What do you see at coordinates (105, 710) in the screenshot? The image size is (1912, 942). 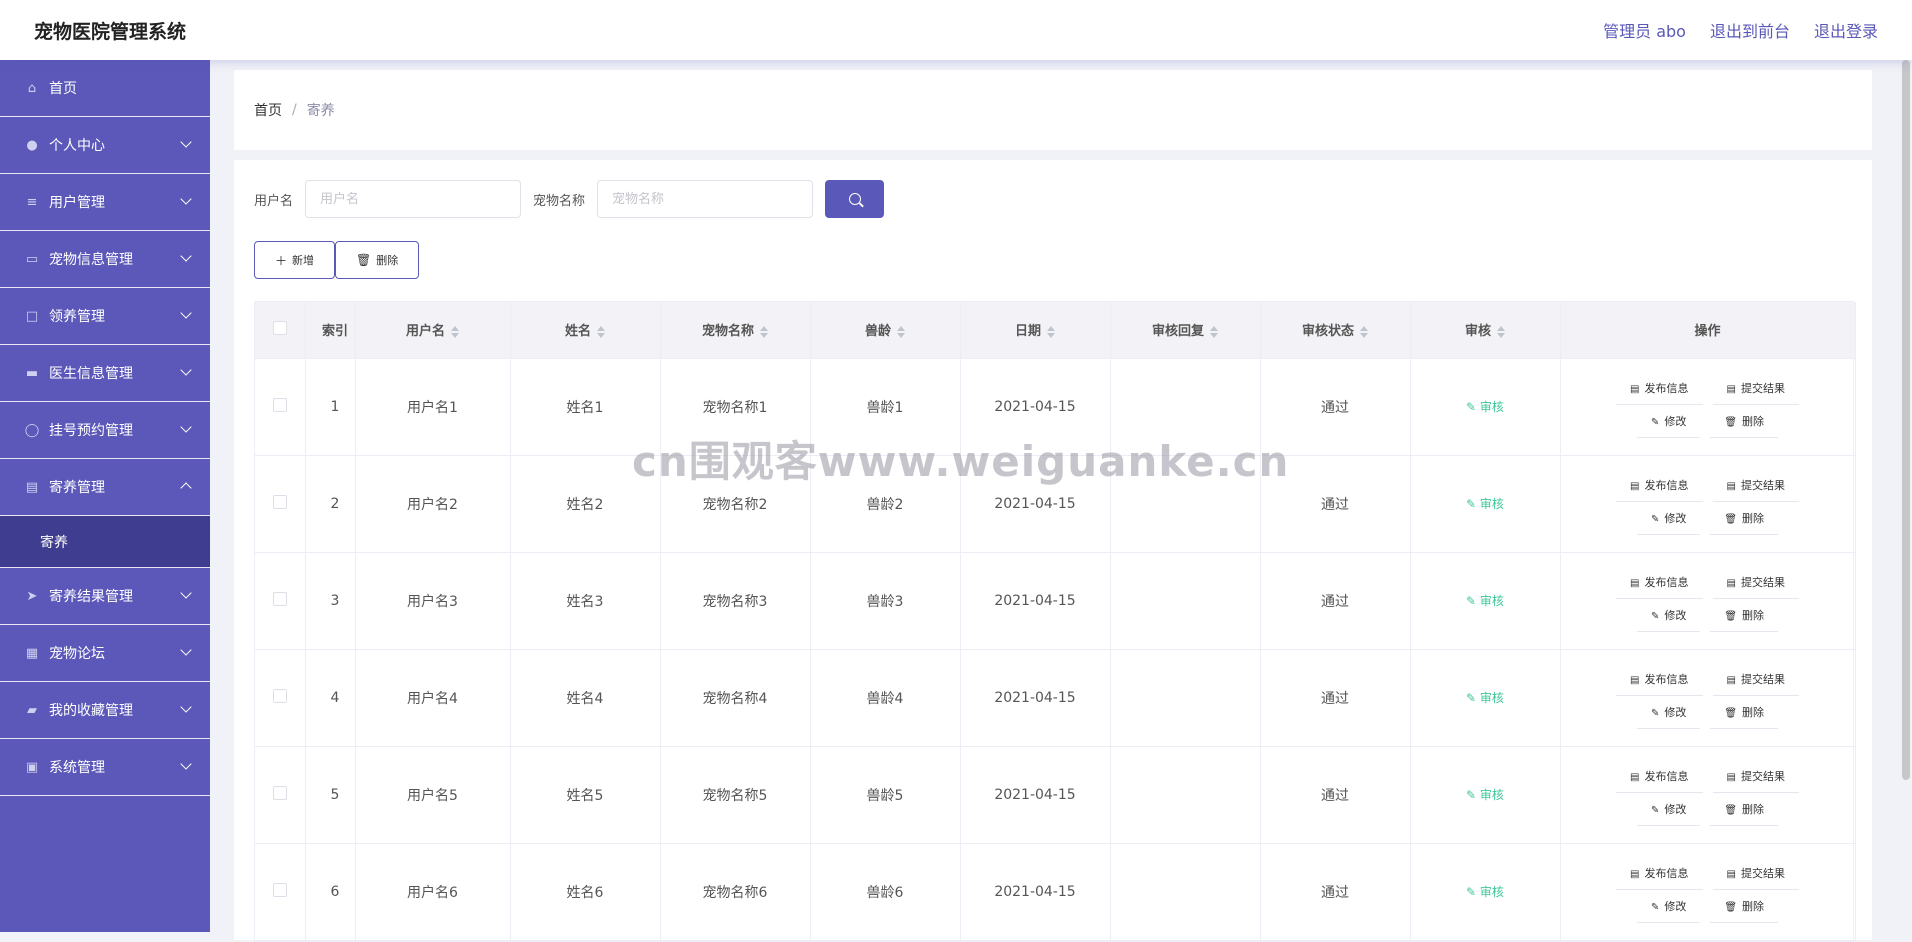 I see `sidebar-item-10: ▰ 我的收藏管理` at bounding box center [105, 710].